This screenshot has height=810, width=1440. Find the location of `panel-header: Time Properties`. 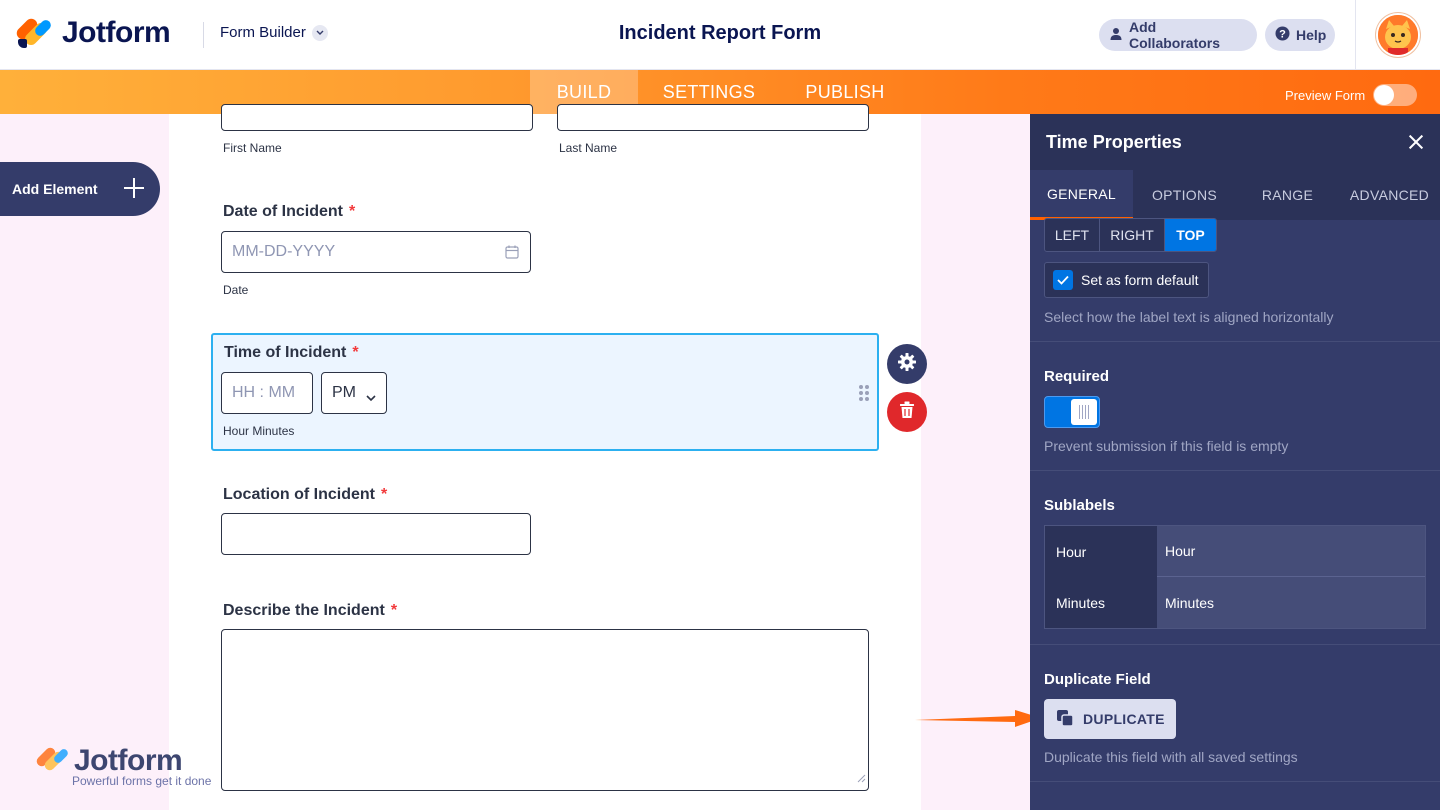

panel-header: Time Properties is located at coordinates (1235, 142).